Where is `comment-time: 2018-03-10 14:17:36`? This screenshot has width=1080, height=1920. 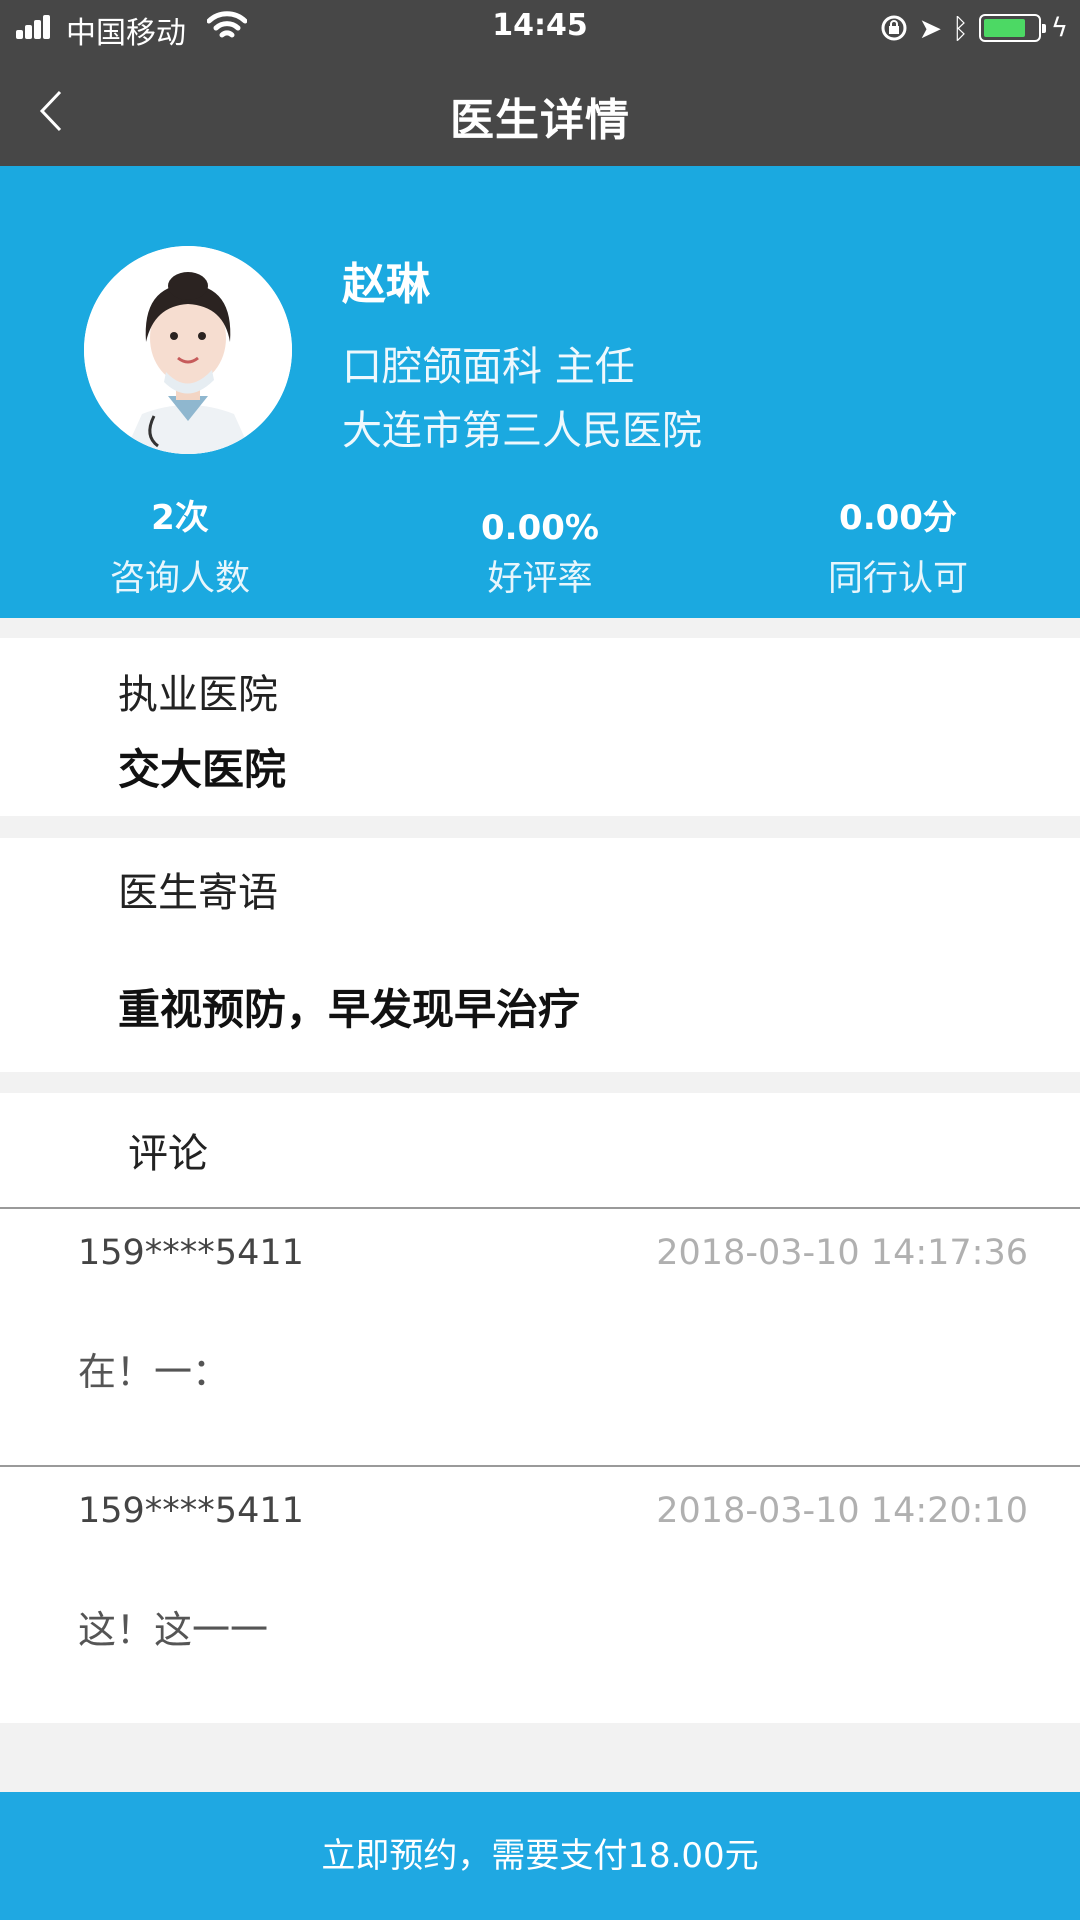 comment-time: 2018-03-10 14:17:36 is located at coordinates (842, 1253).